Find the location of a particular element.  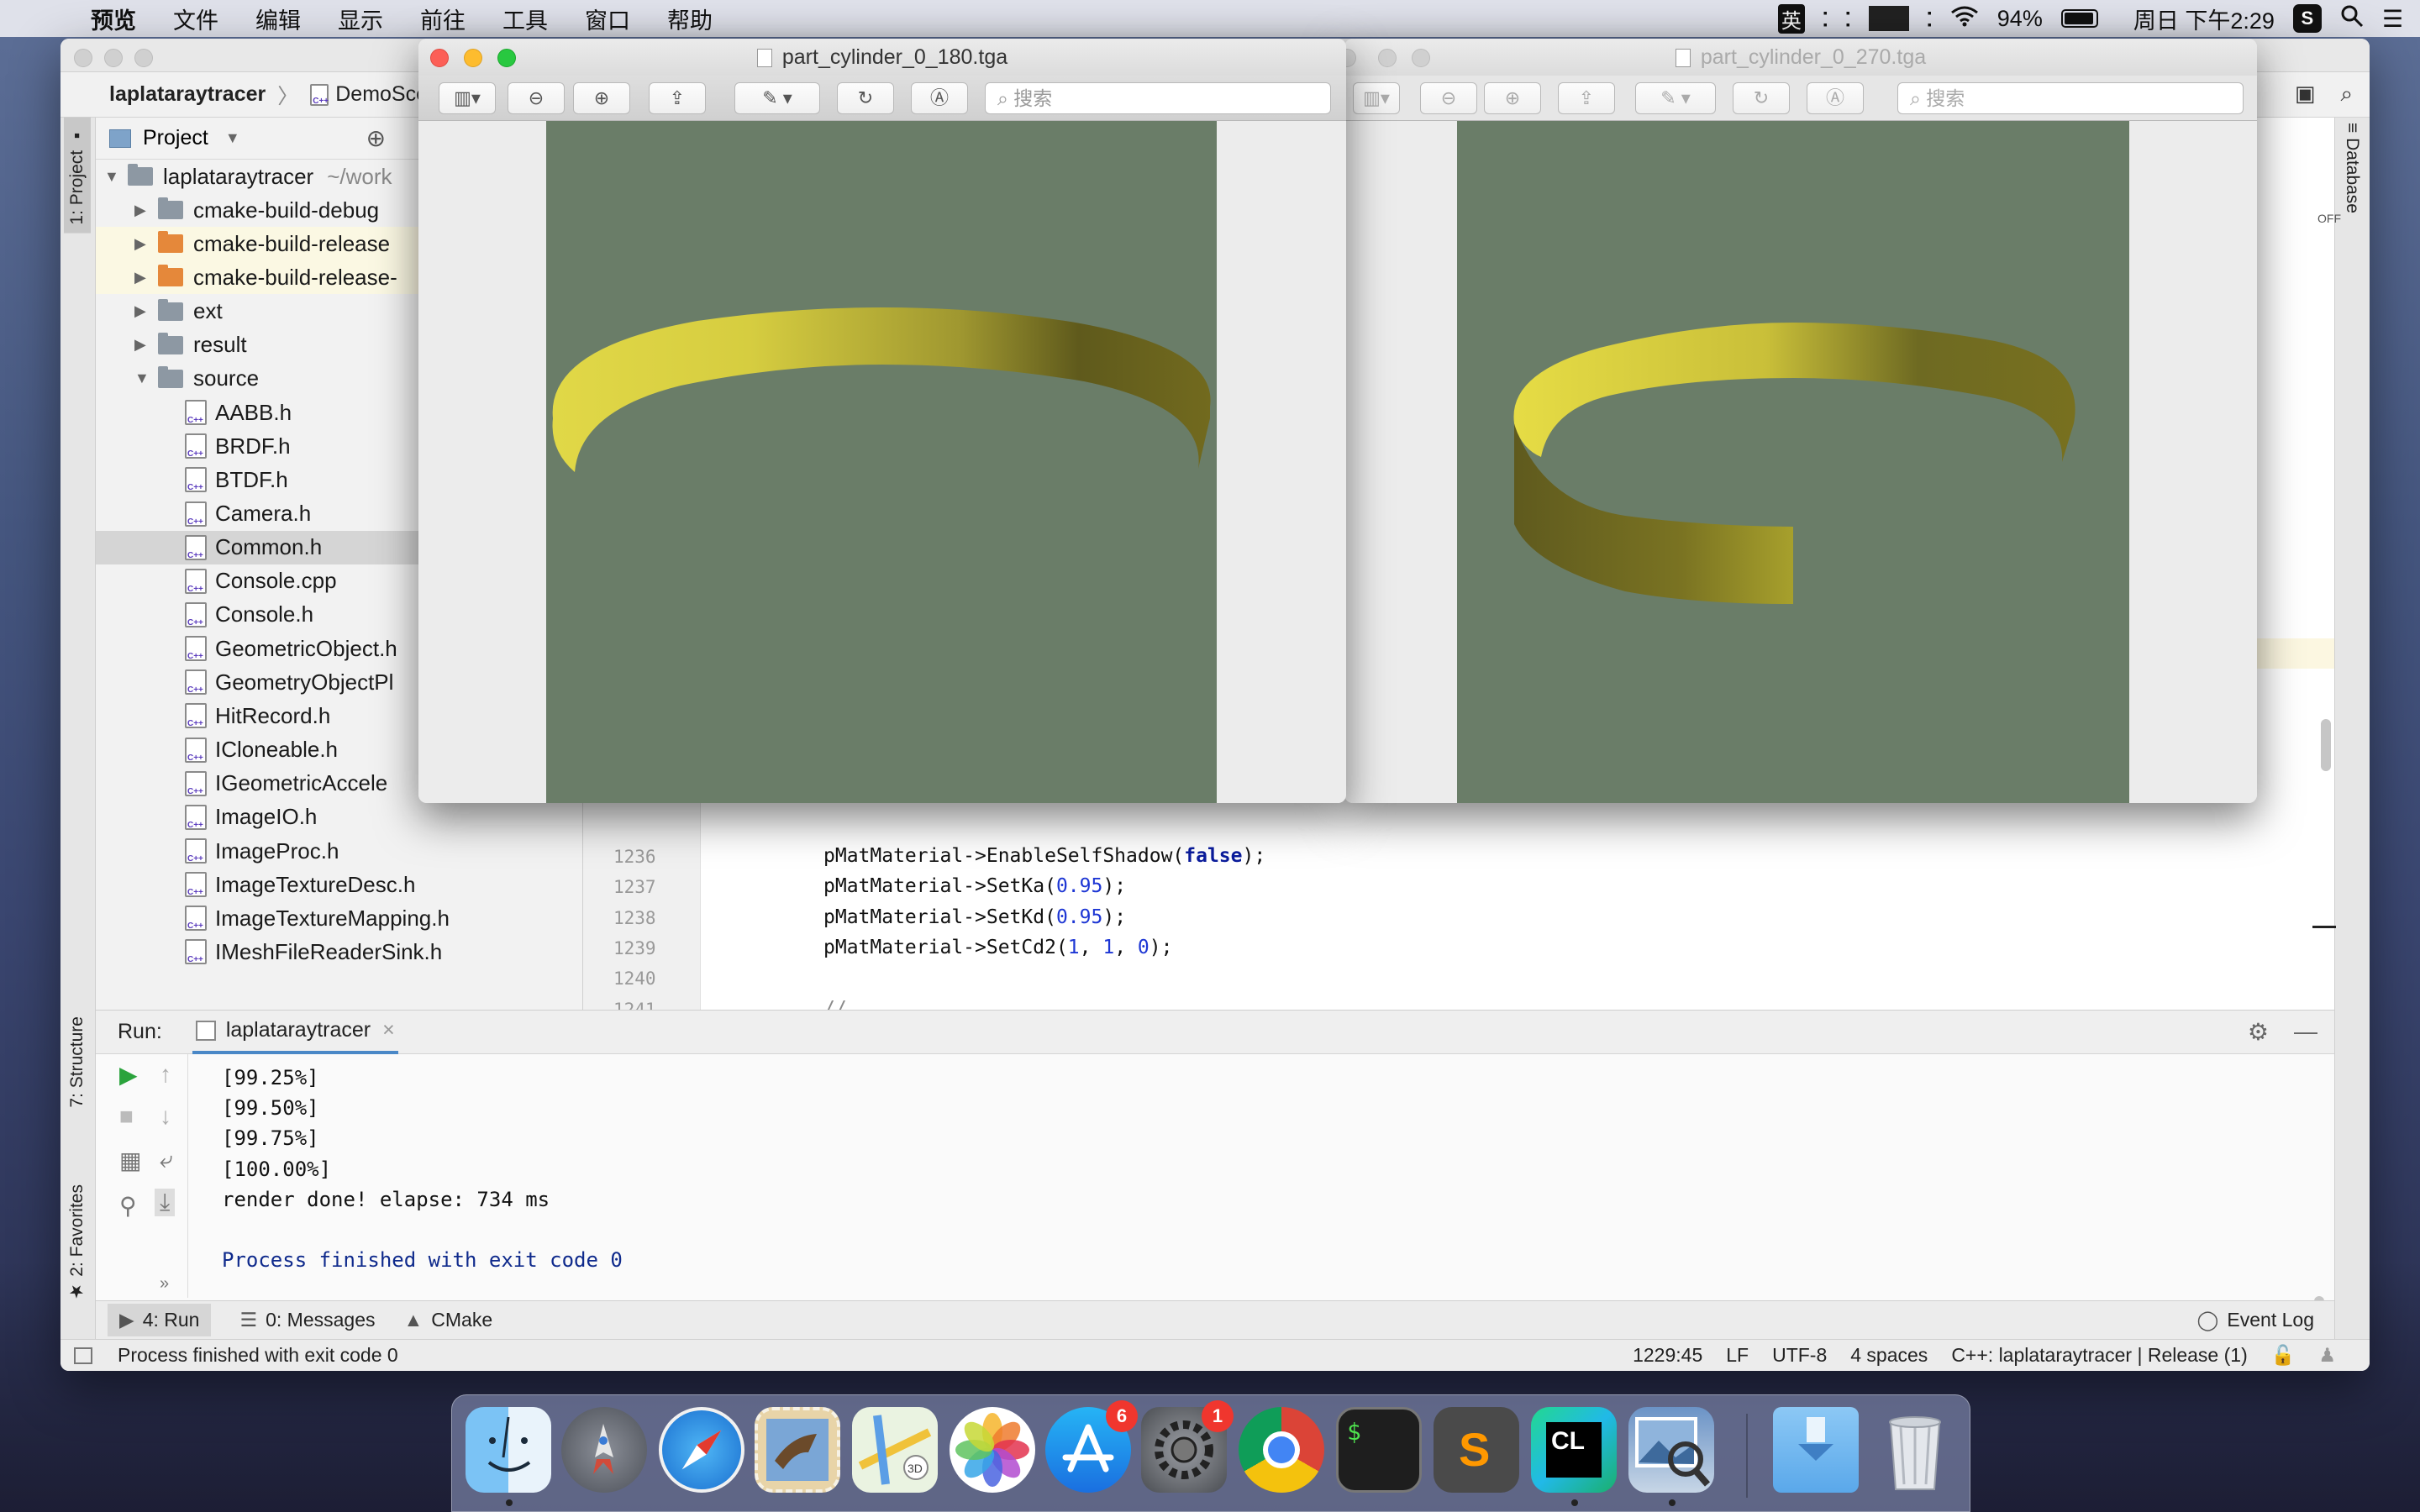

status-icon-a: ▪ ▪ is located at coordinates (1825, 18).